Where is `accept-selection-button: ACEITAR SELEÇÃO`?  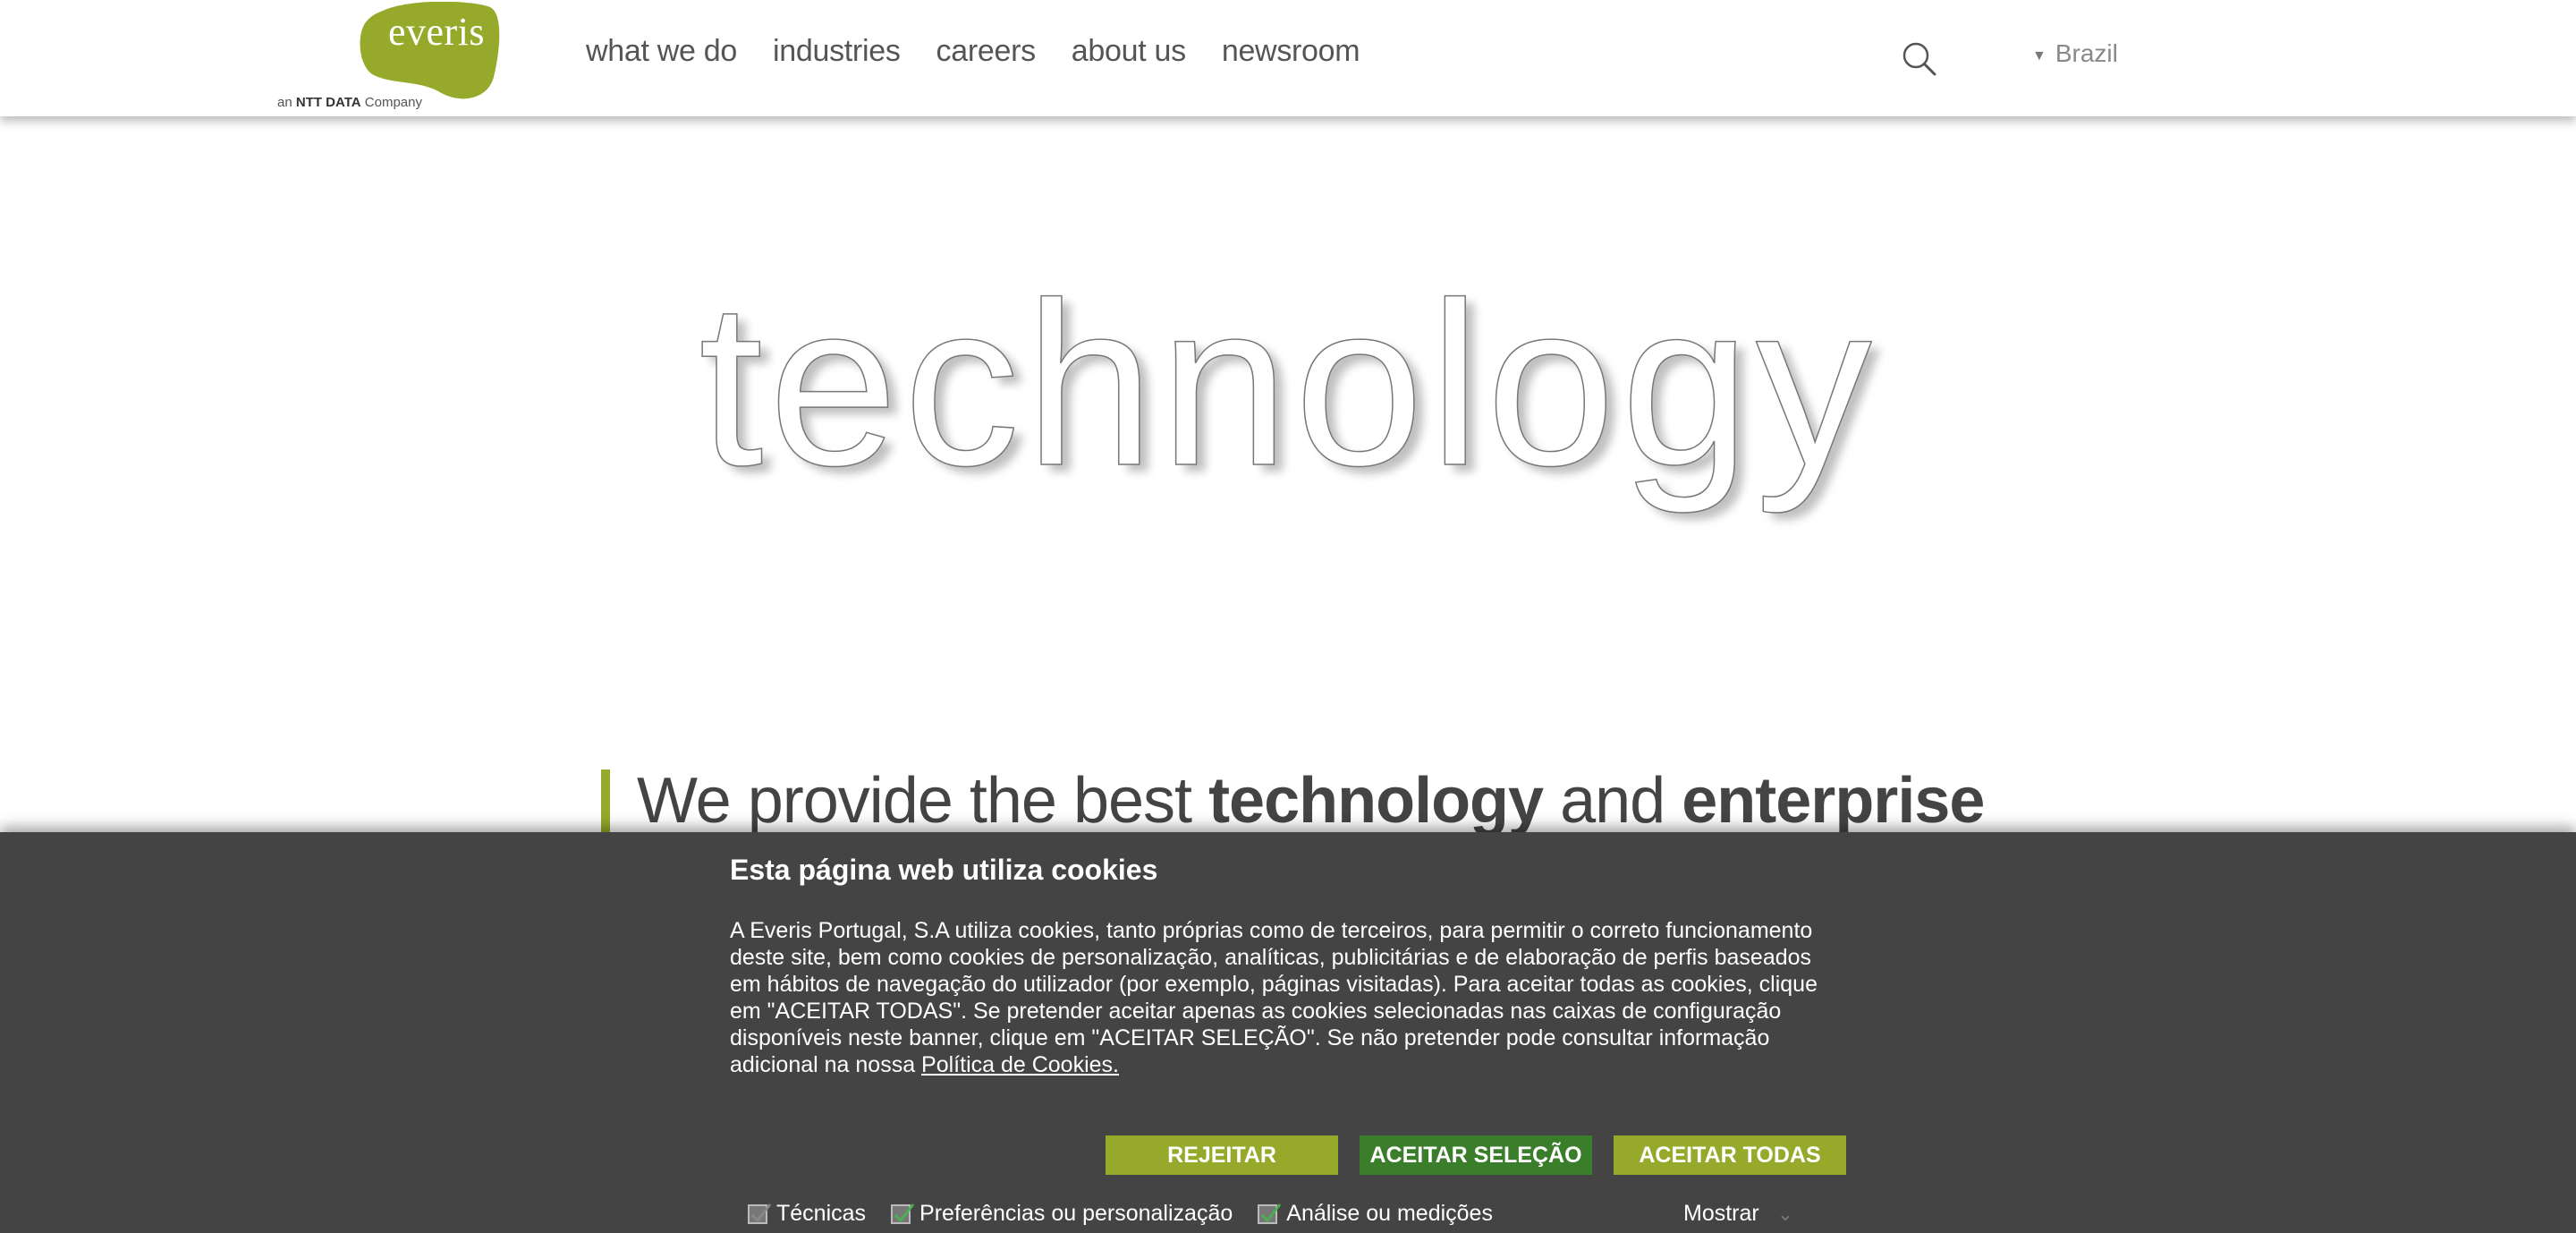 accept-selection-button: ACEITAR SELEÇÃO is located at coordinates (1476, 1155).